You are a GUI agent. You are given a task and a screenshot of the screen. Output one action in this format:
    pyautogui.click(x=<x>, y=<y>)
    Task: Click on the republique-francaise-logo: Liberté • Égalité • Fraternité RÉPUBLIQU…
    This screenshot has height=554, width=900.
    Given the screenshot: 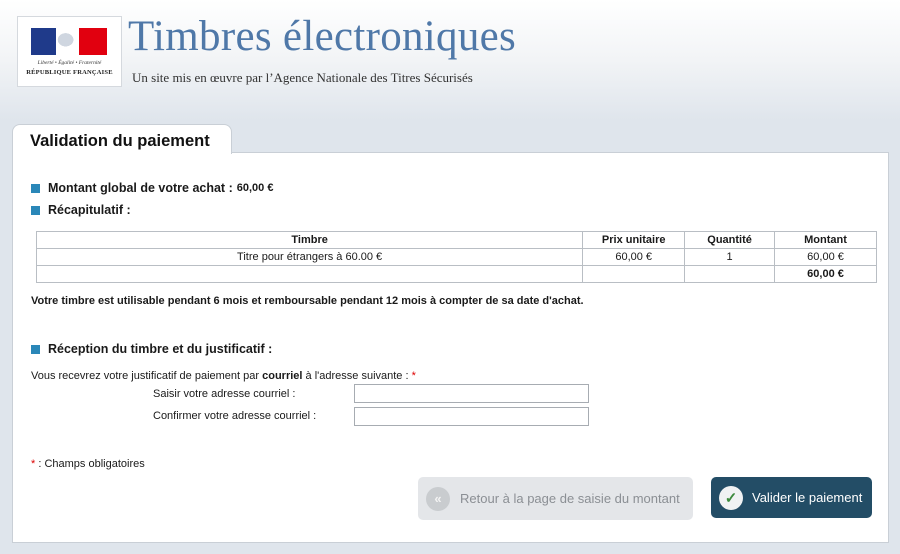 What is the action you would take?
    pyautogui.click(x=69, y=51)
    